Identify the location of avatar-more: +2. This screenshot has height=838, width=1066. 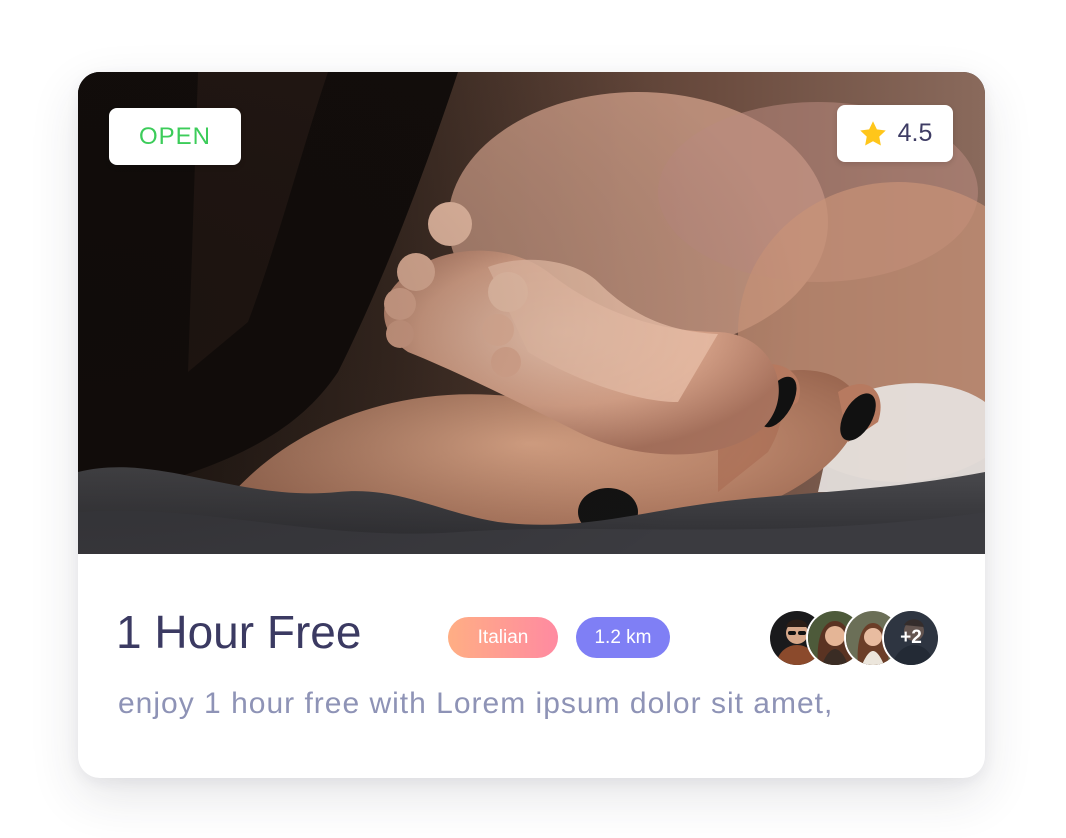
(911, 638).